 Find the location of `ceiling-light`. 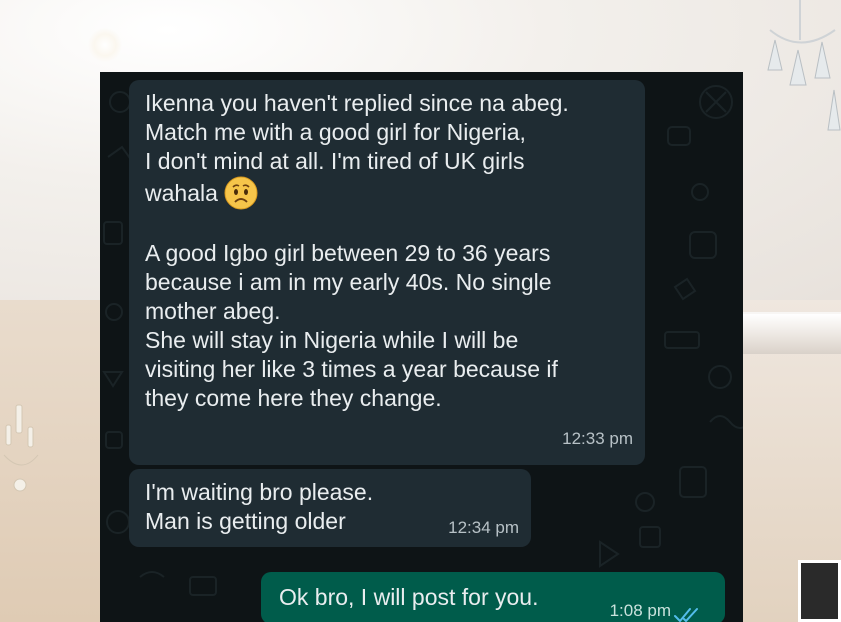

ceiling-light is located at coordinates (105, 45).